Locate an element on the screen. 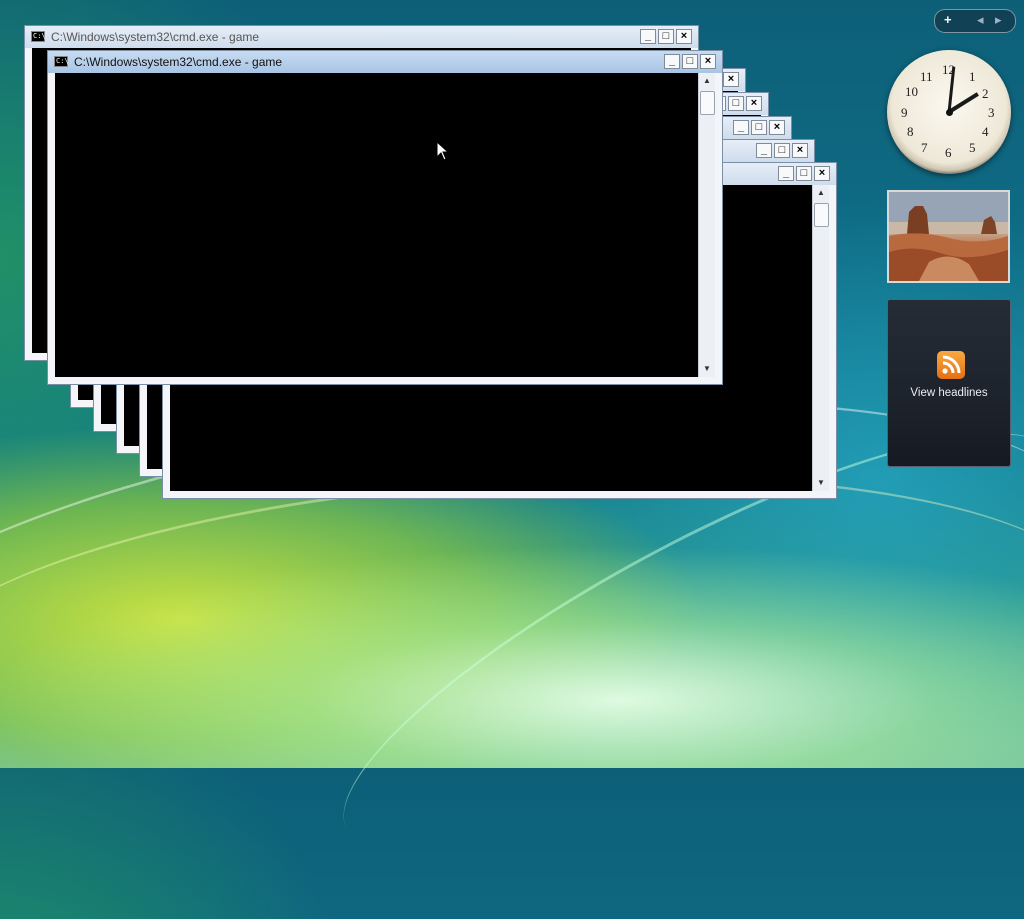 The height and width of the screenshot is (919, 1024). sidebar-controls: + ◂ ▸ is located at coordinates (975, 21).